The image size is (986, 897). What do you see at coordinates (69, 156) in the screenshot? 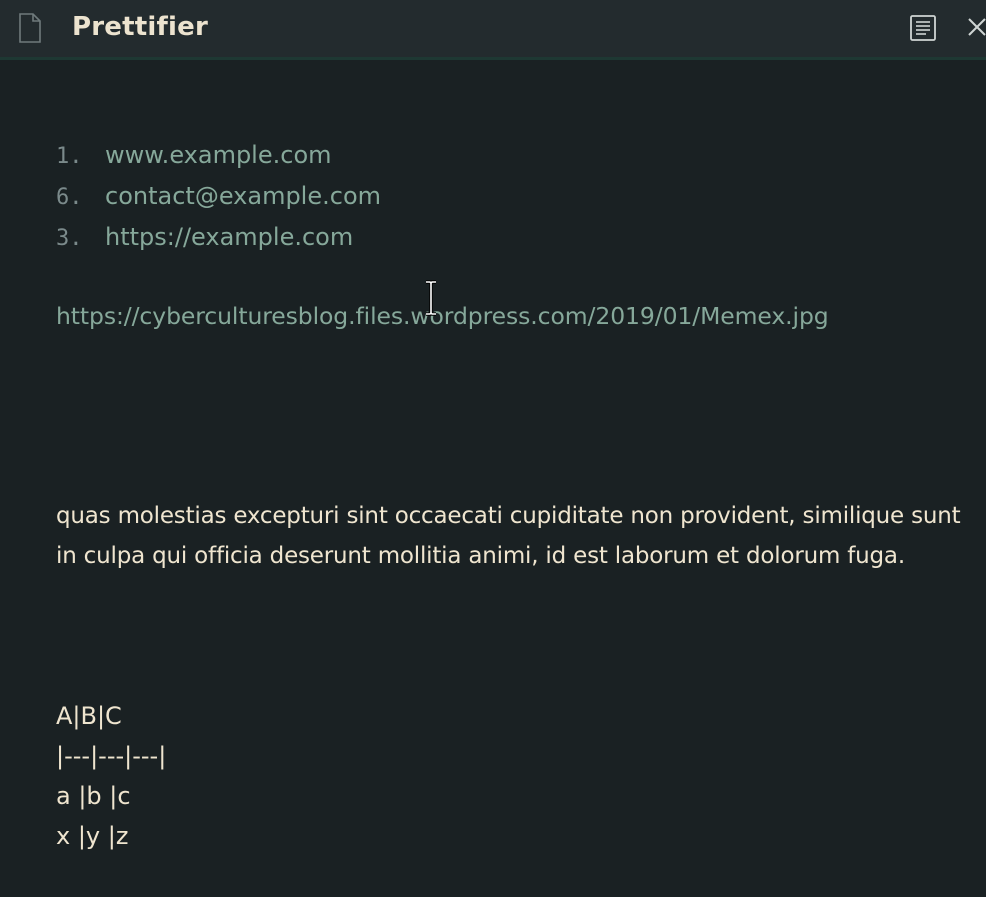
I see `list-marker: 1.` at bounding box center [69, 156].